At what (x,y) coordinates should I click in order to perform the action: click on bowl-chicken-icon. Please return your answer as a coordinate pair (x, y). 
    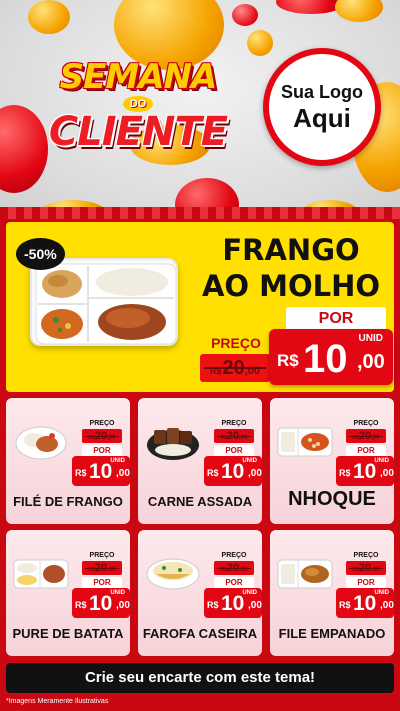
    Looking at the image, I should click on (41, 441).